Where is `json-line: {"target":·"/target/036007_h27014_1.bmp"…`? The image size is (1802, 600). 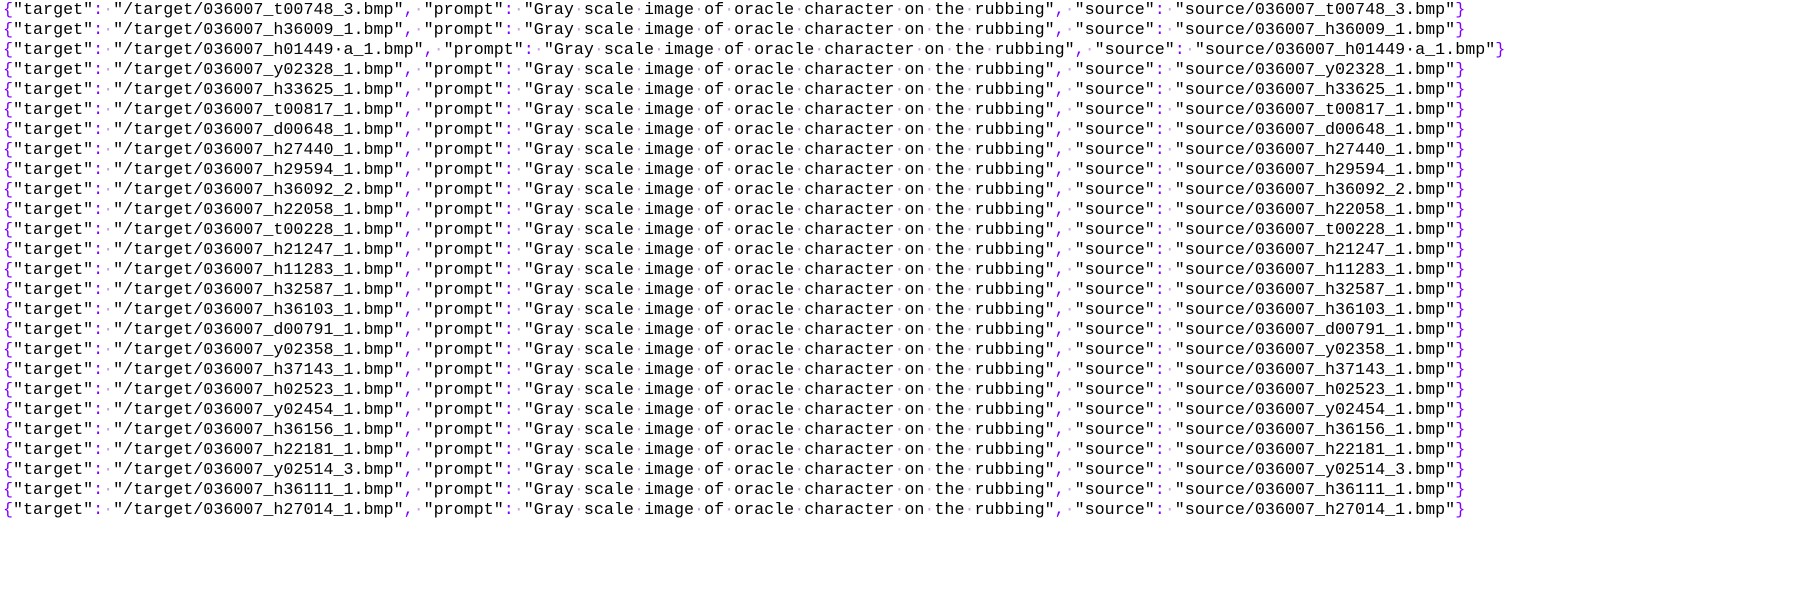 json-line: {"target":·"/target/036007_h27014_1.bmp"… is located at coordinates (901, 511).